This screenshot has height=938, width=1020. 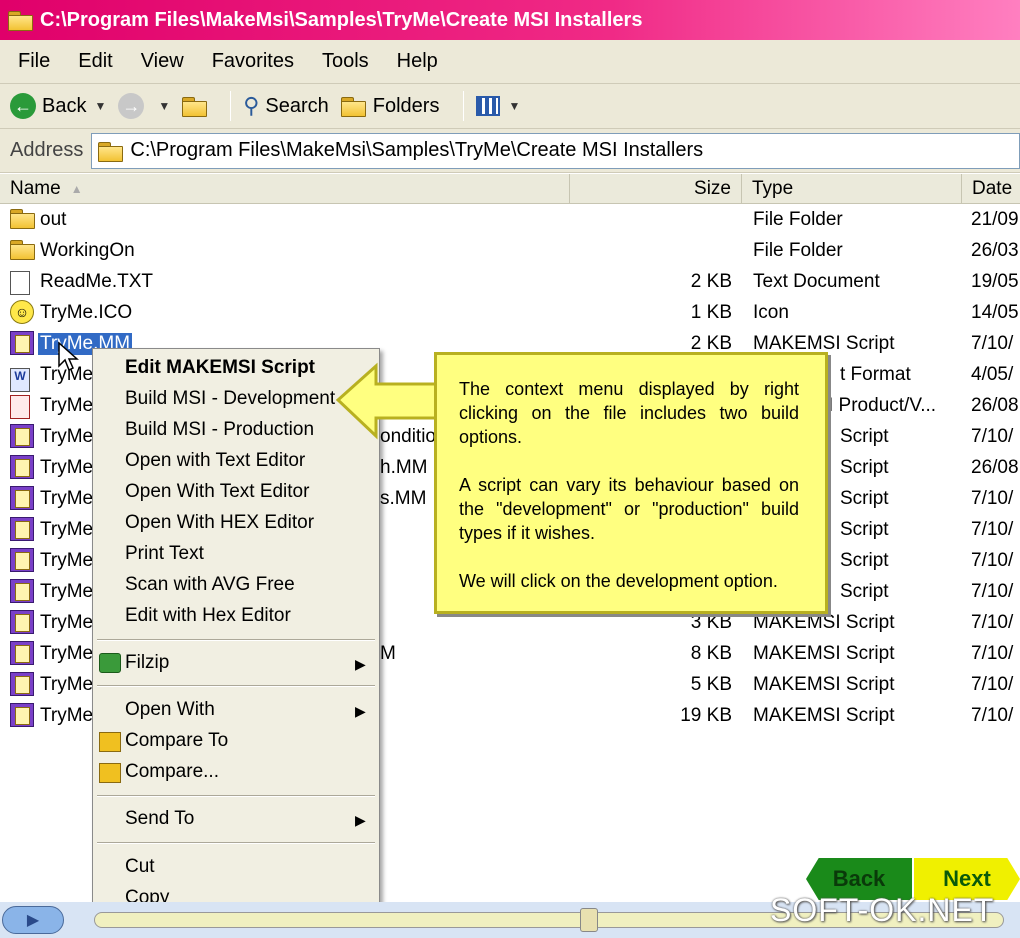 I want to click on menu-item-send-to: Send To, so click(x=159, y=819).